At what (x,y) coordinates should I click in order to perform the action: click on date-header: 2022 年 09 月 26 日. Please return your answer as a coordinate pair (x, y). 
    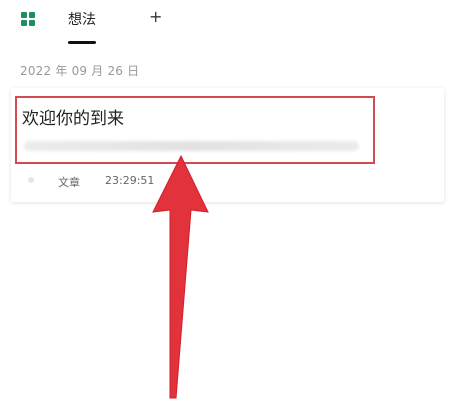
    Looking at the image, I should click on (80, 71).